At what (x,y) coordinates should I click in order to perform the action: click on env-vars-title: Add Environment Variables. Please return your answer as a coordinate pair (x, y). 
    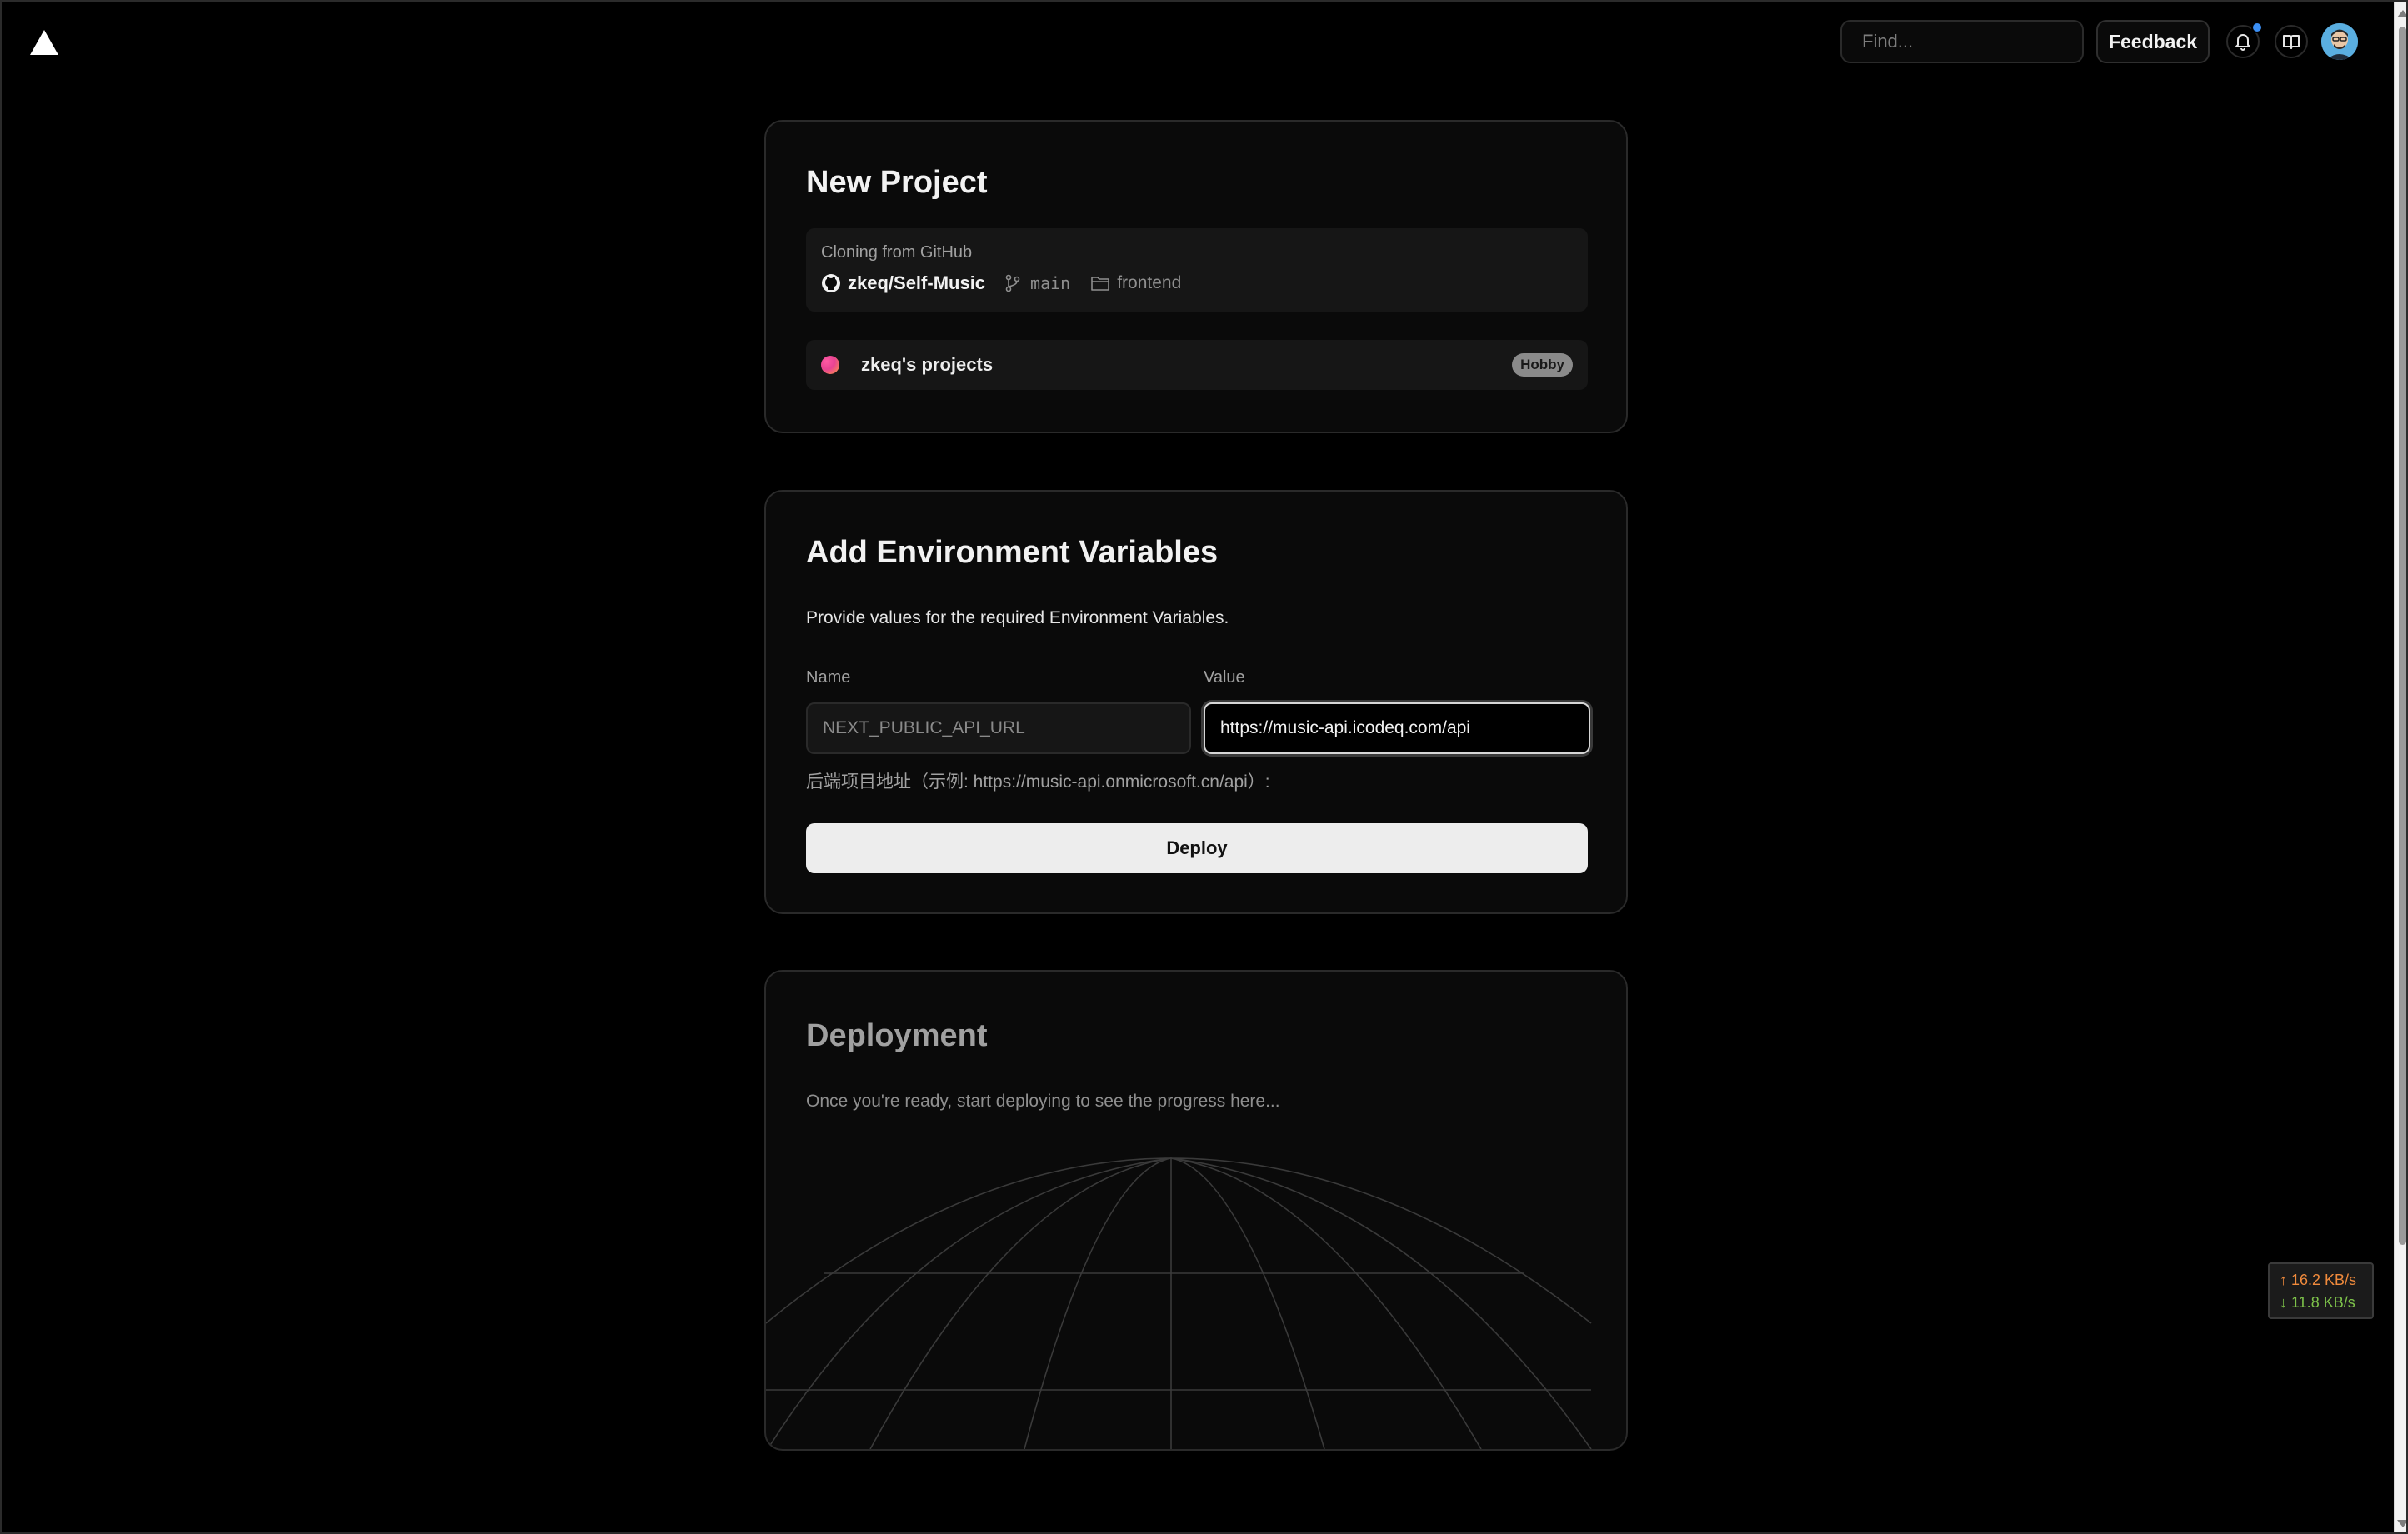
    Looking at the image, I should click on (1012, 552).